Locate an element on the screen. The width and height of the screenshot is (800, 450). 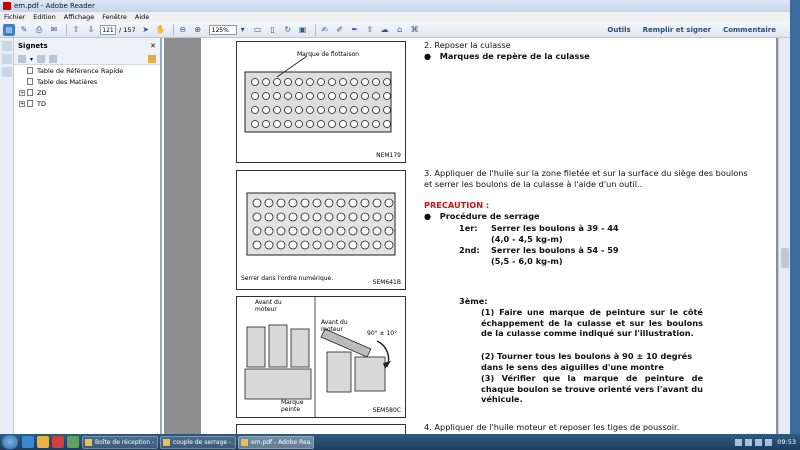
bookmark-label: TD is located at coordinates (41, 103).